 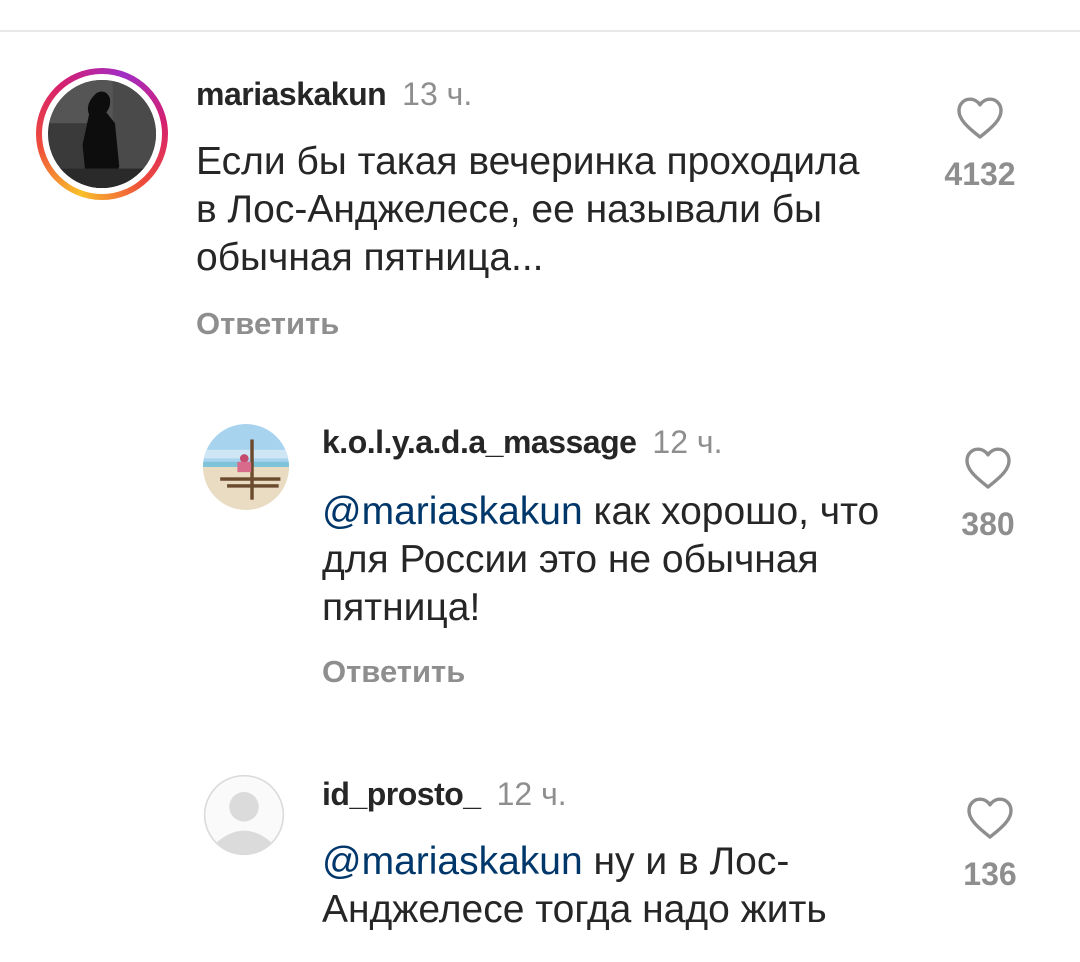 What do you see at coordinates (990, 844) in the screenshot?
I see `like-container: 136` at bounding box center [990, 844].